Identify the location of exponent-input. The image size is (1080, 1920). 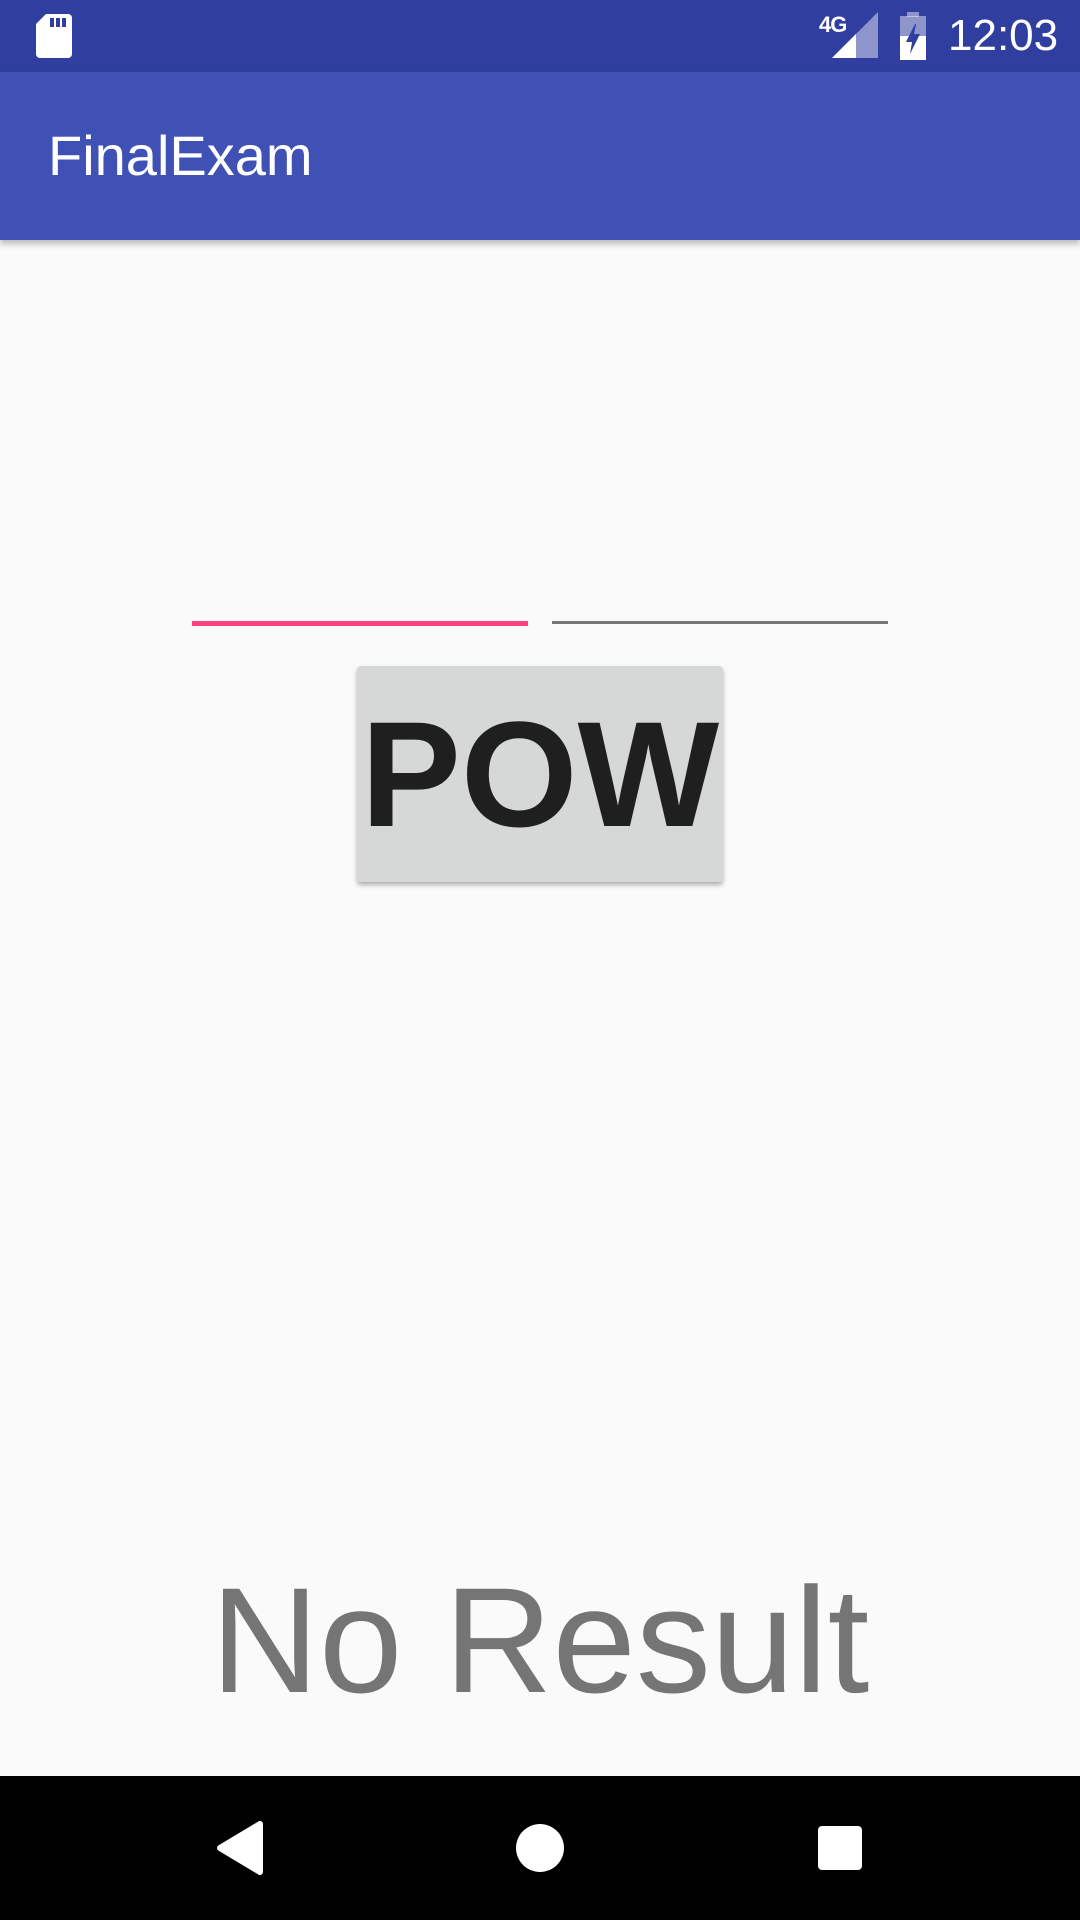
(720, 595).